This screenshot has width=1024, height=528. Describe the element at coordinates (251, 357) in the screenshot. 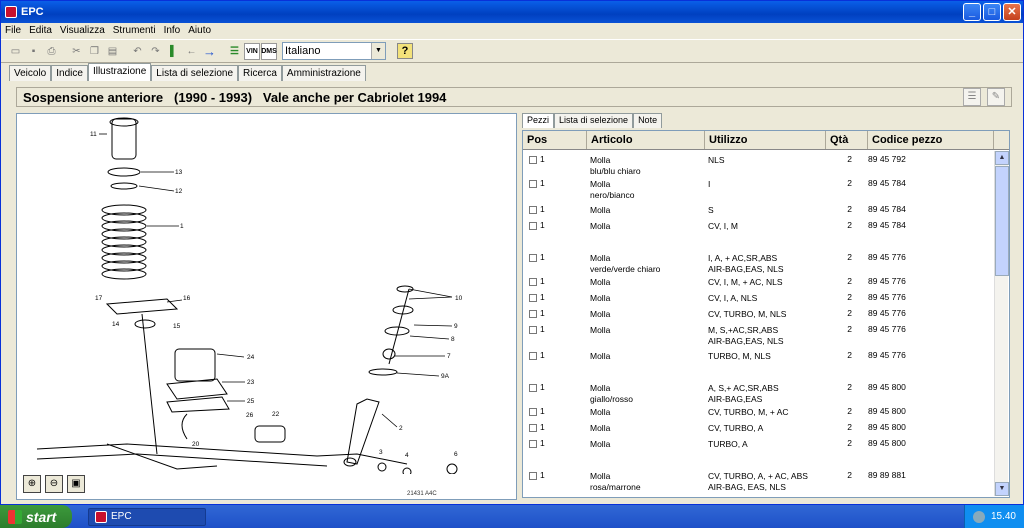

I see `callout-24: 24` at that location.